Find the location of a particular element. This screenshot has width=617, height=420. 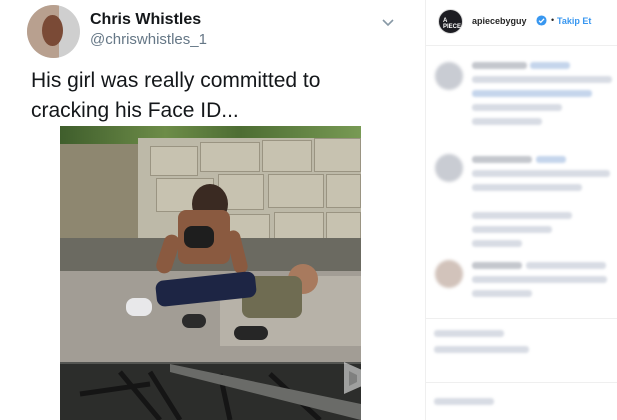

verified-badge-icon is located at coordinates (541, 20).